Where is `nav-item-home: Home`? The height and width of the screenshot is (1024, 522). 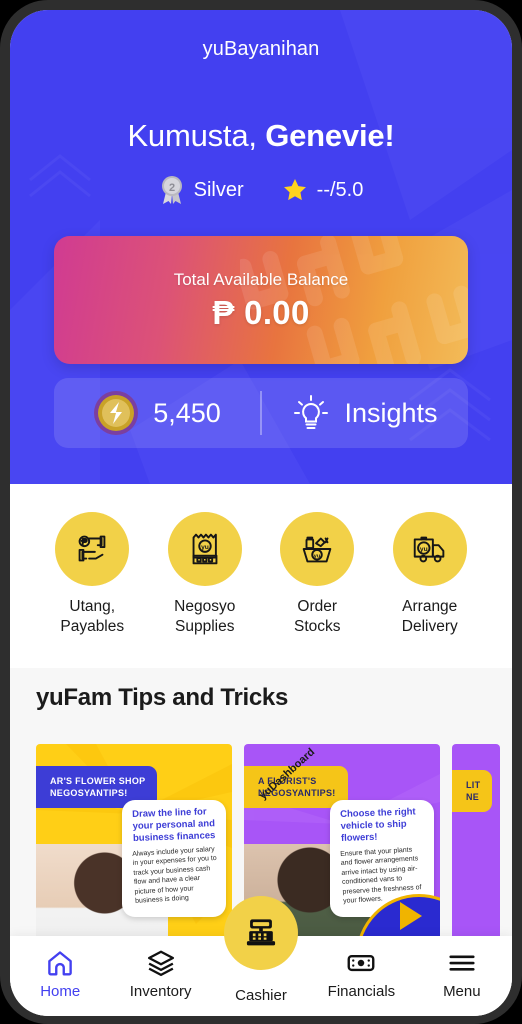 nav-item-home: Home is located at coordinates (60, 968).